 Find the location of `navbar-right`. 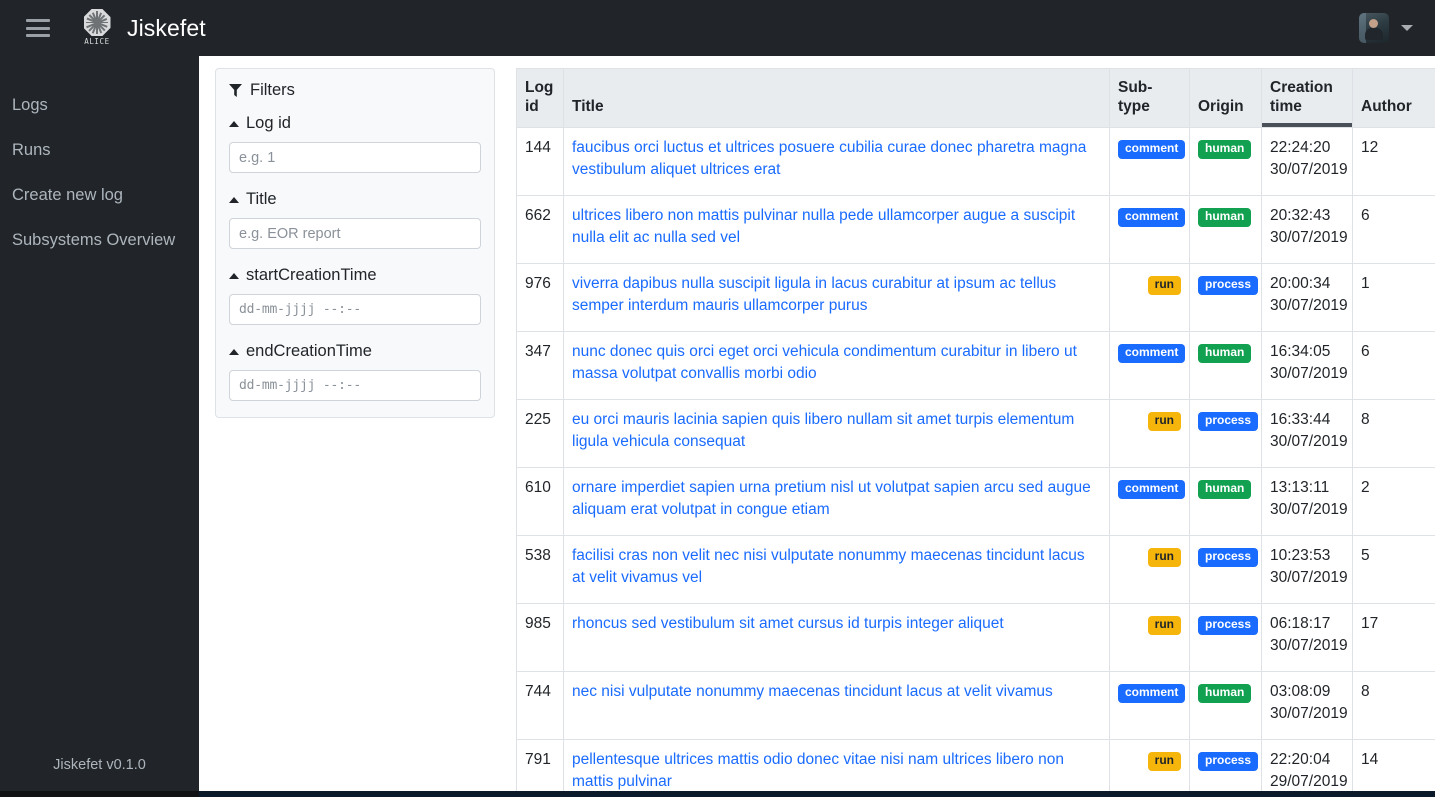

navbar-right is located at coordinates (1386, 28).